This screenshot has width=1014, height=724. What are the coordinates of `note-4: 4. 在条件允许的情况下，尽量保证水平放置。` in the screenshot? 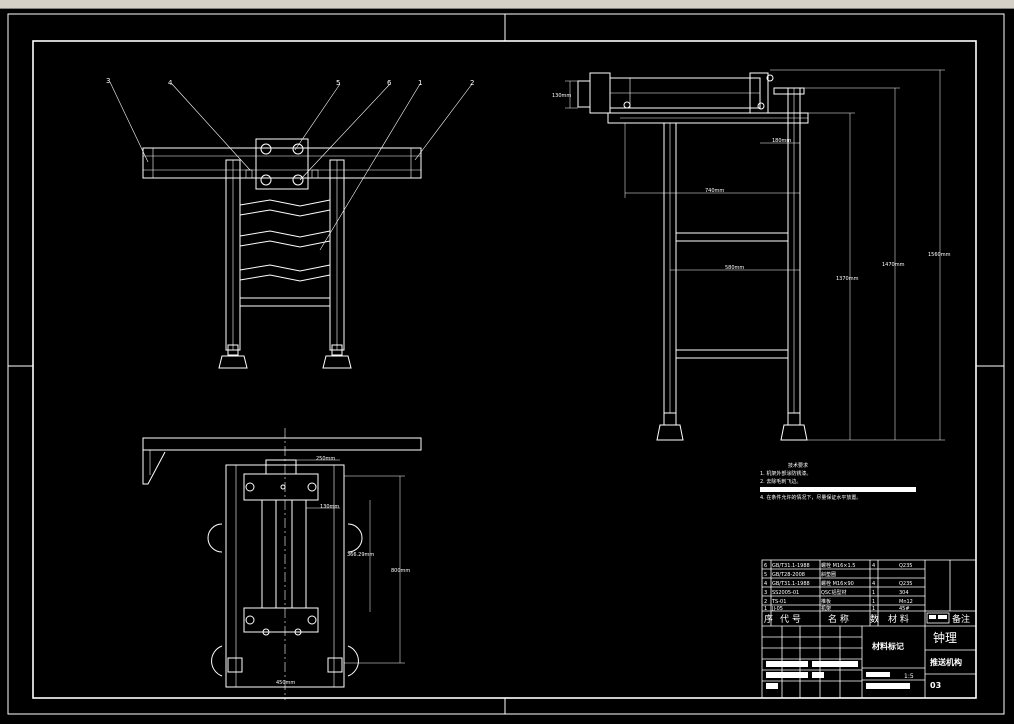 It's located at (810, 497).